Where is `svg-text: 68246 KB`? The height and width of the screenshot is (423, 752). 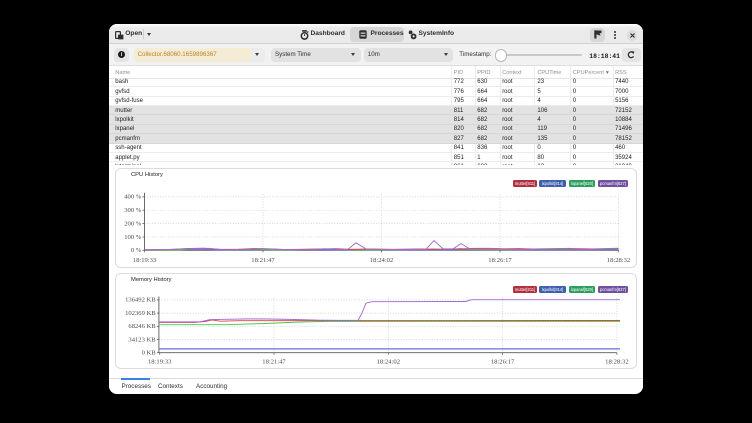 svg-text: 68246 KB is located at coordinates (142, 326).